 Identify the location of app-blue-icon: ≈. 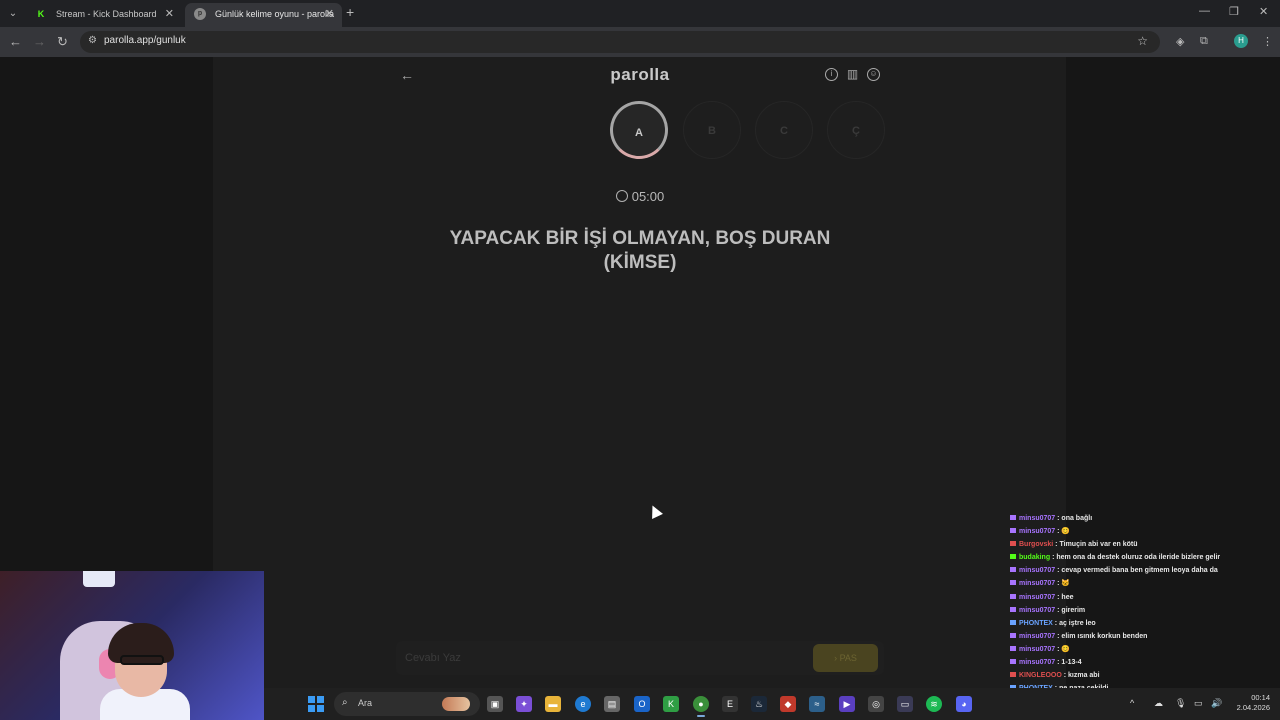
(817, 704).